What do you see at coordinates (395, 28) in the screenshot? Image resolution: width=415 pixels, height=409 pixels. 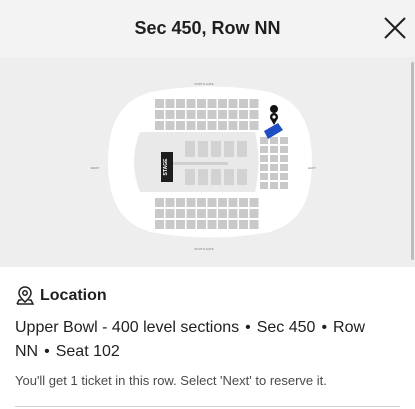 I see `close-icon` at bounding box center [395, 28].